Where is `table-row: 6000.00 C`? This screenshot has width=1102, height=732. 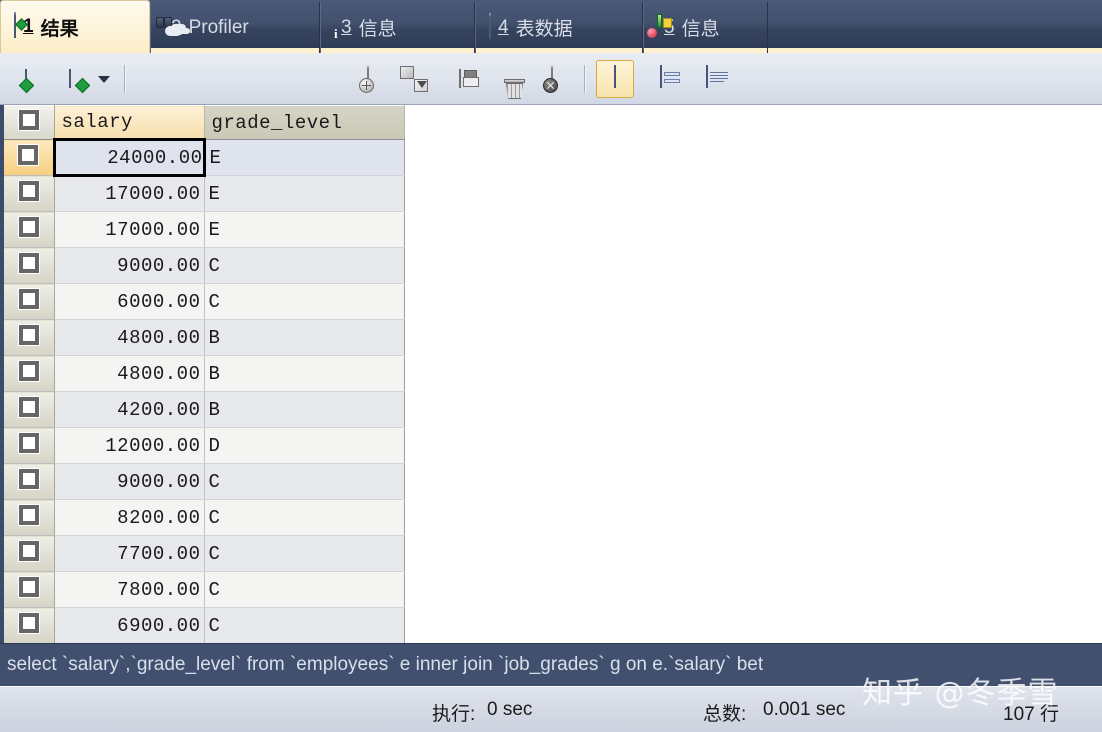
table-row: 6000.00 C is located at coordinates (204, 301).